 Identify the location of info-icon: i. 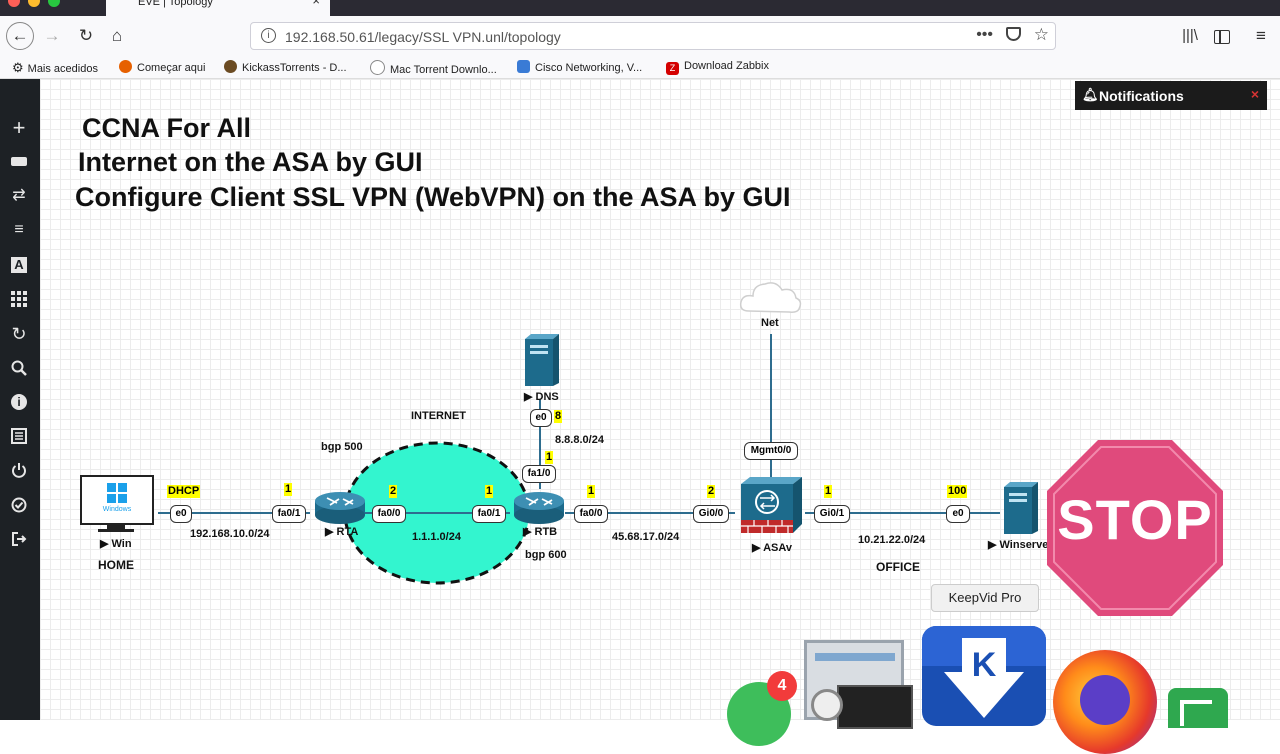
(19, 402).